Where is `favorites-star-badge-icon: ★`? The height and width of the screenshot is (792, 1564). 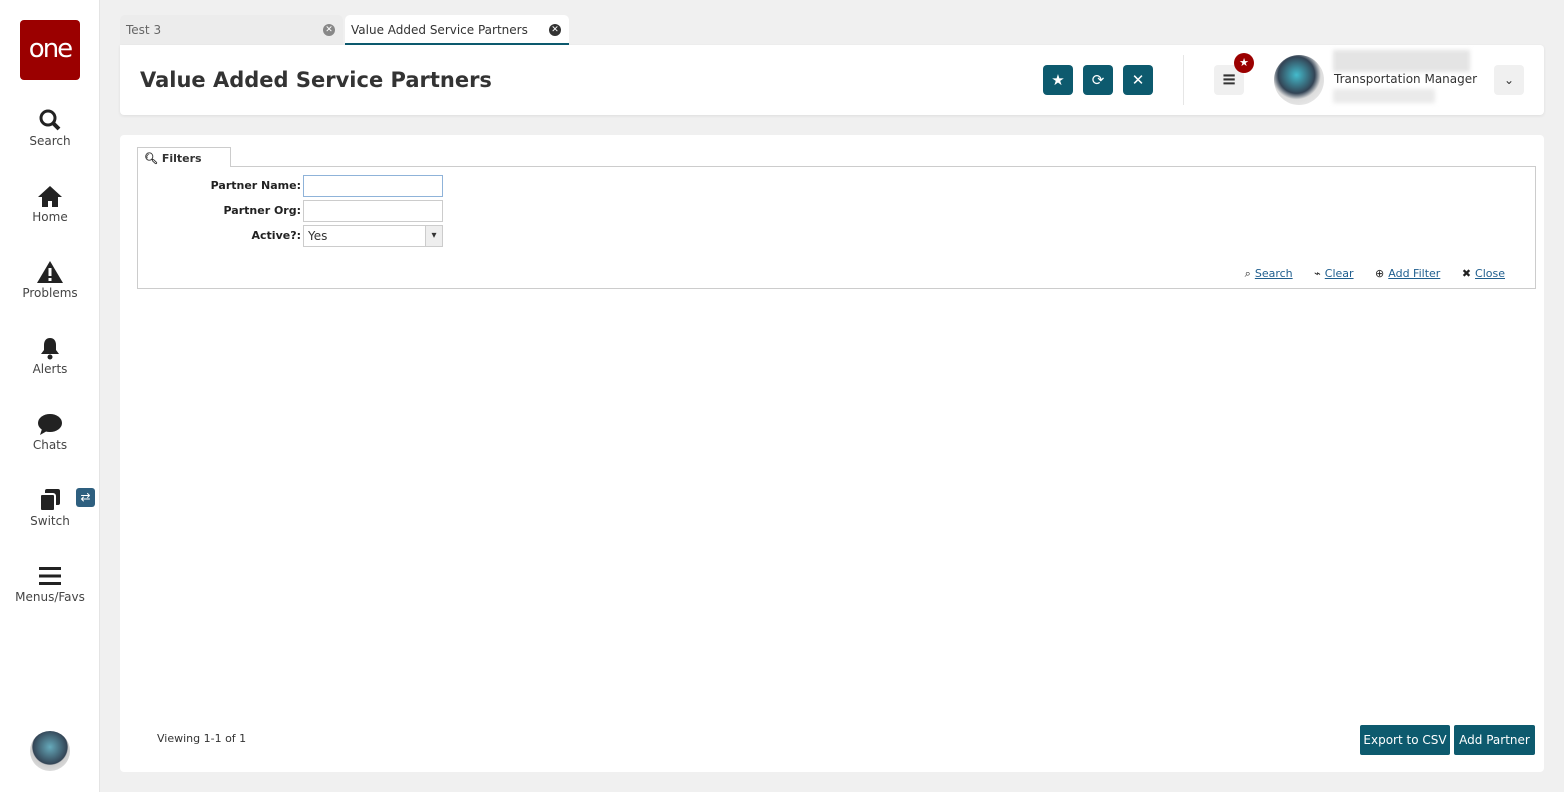
favorites-star-badge-icon: ★ is located at coordinates (1244, 63).